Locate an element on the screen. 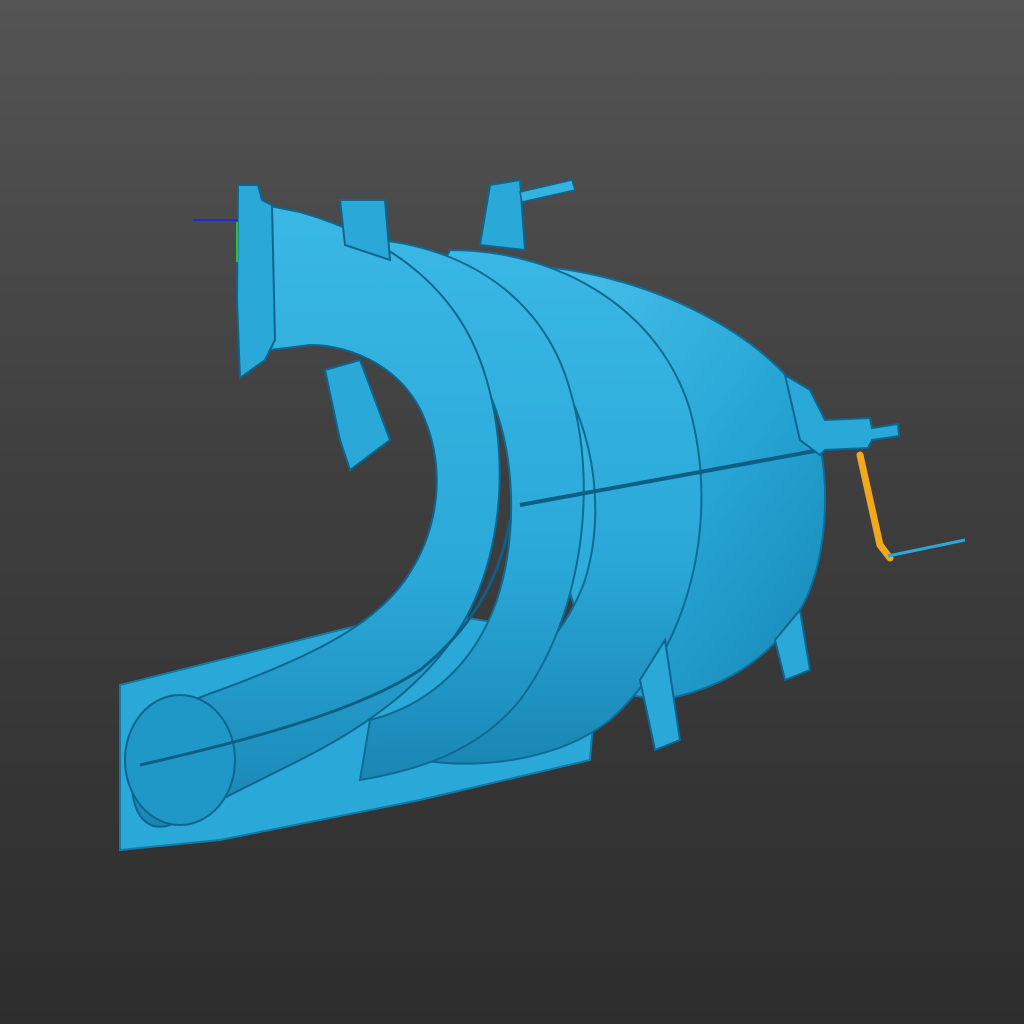 This screenshot has height=1024, width=1024. runner-end-cap is located at coordinates (180, 760).